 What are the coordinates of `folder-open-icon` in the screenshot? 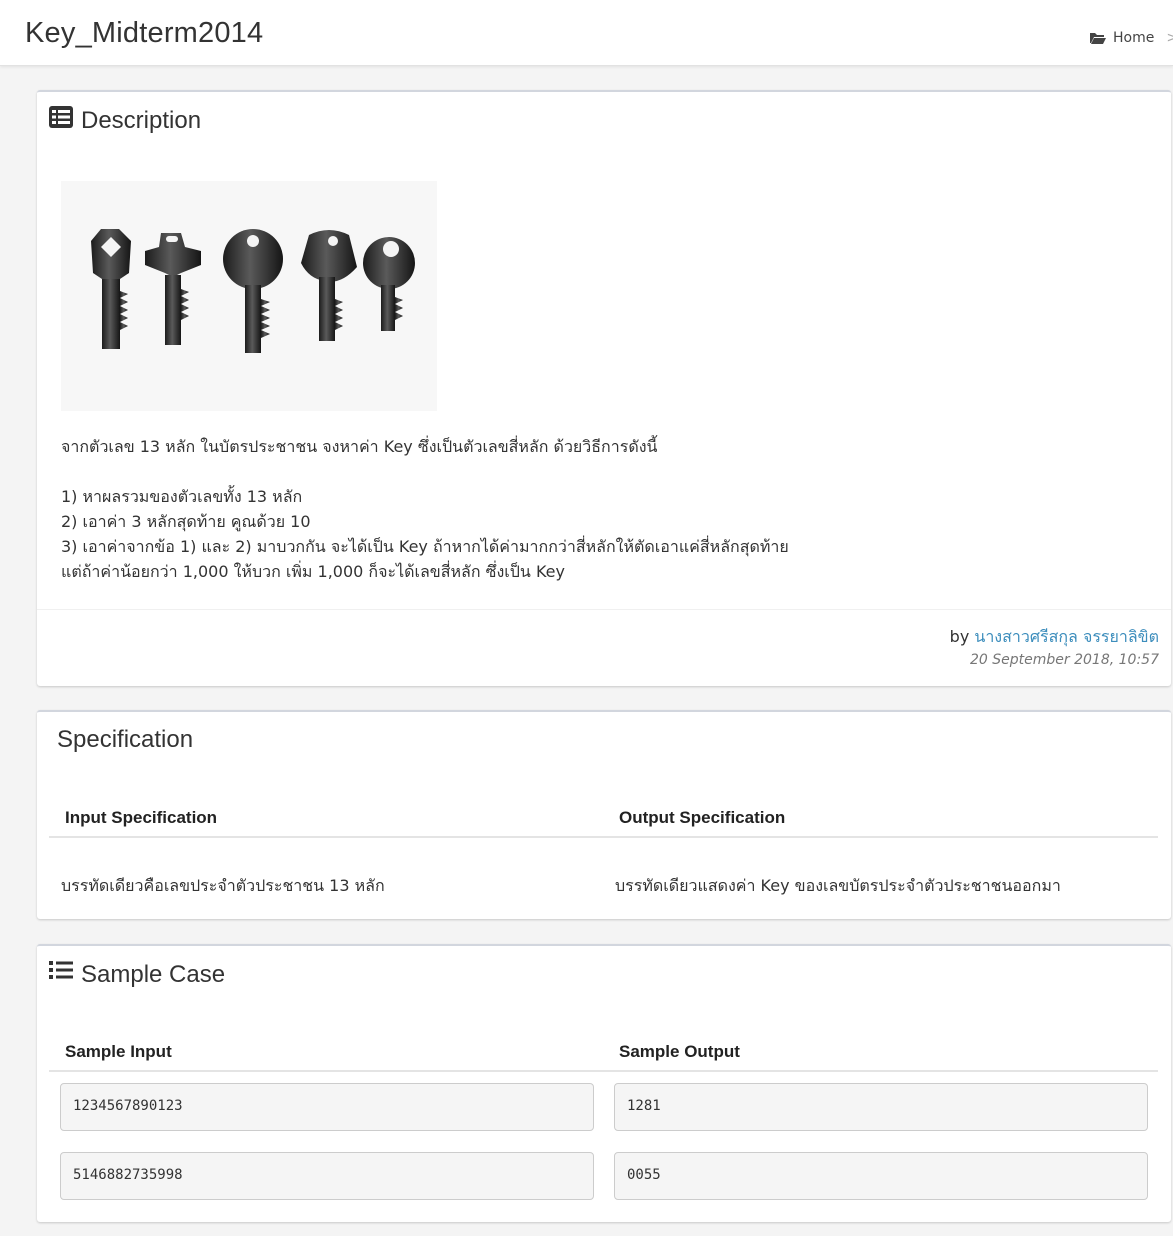 It's located at (1098, 38).